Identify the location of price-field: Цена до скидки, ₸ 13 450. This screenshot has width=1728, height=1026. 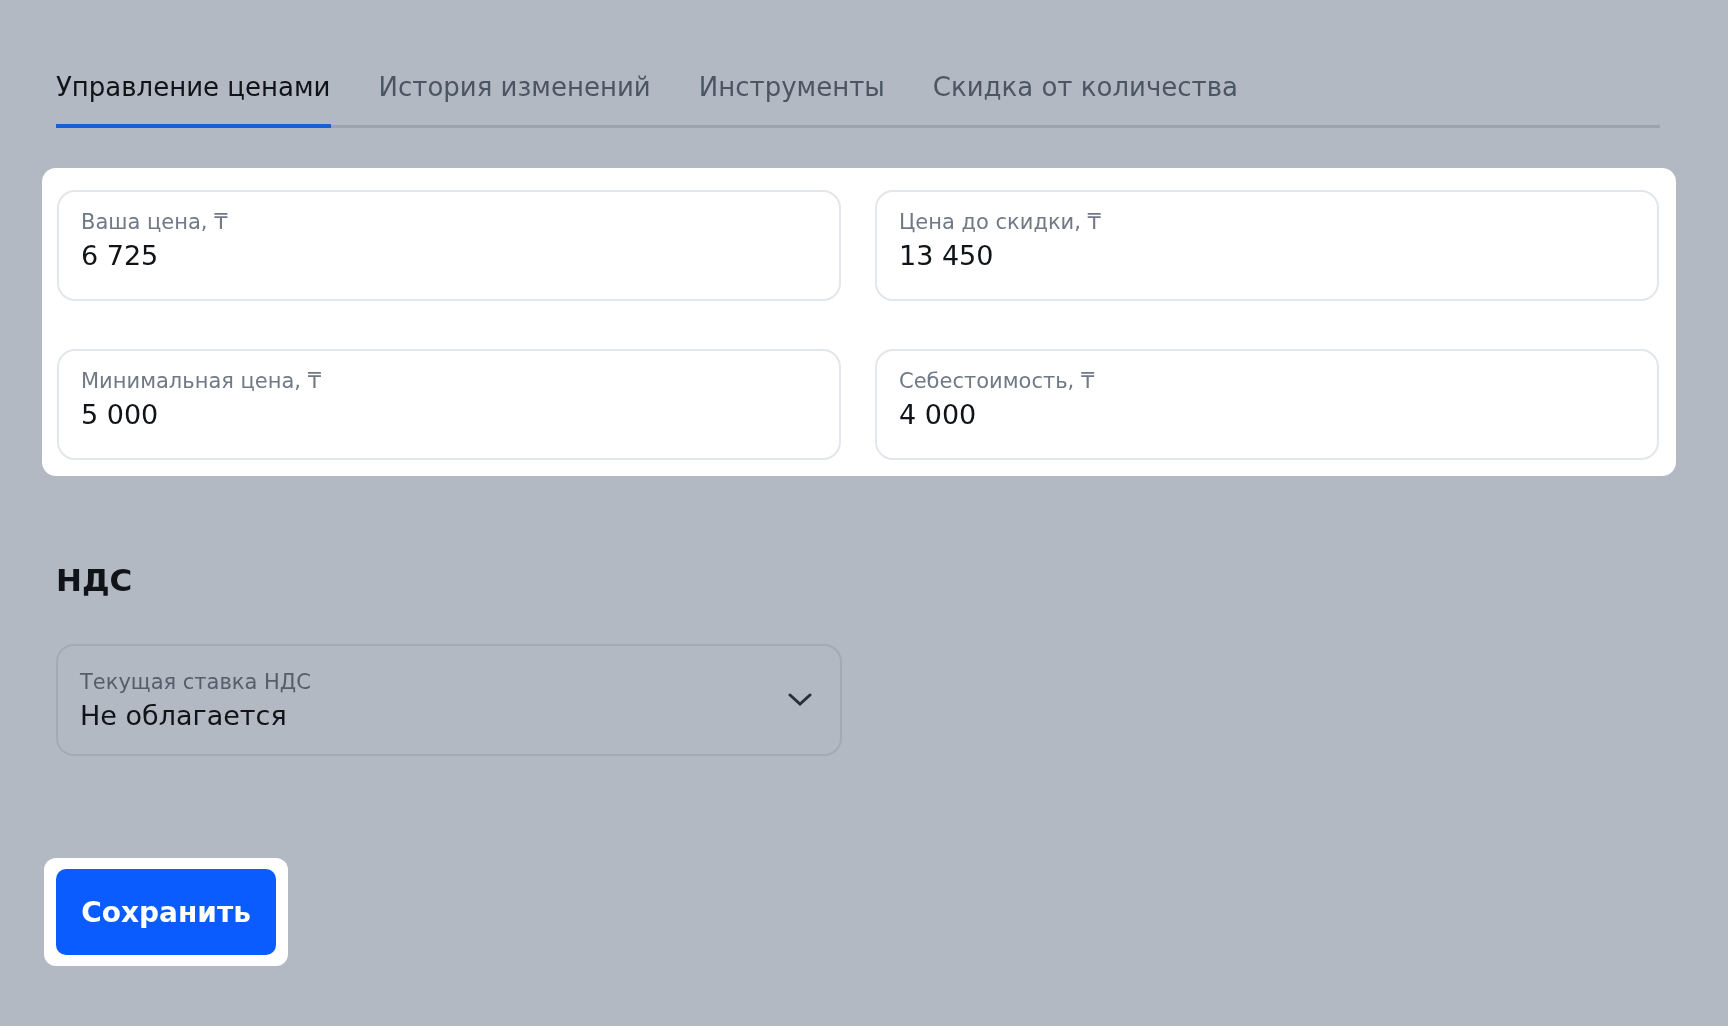
(1267, 245).